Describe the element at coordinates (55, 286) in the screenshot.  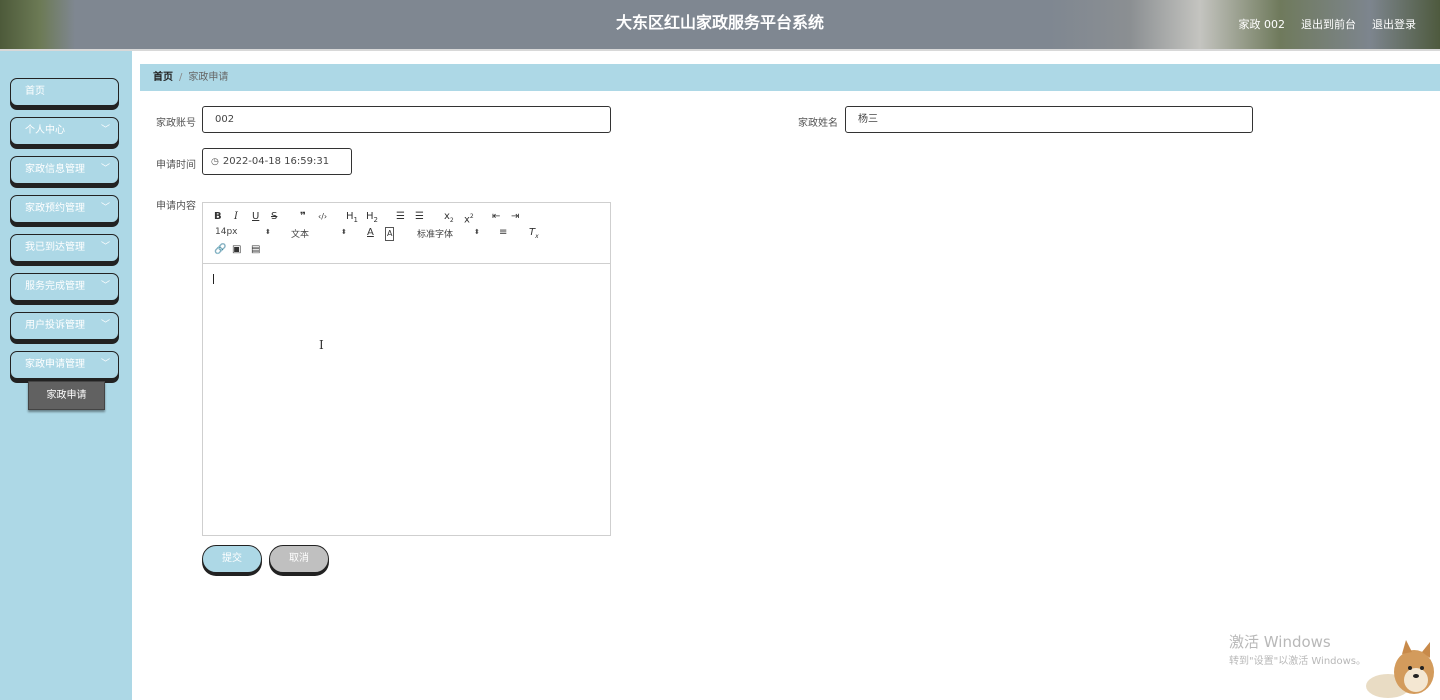
I see `sidebar-item-label: 服务完成管理` at that location.